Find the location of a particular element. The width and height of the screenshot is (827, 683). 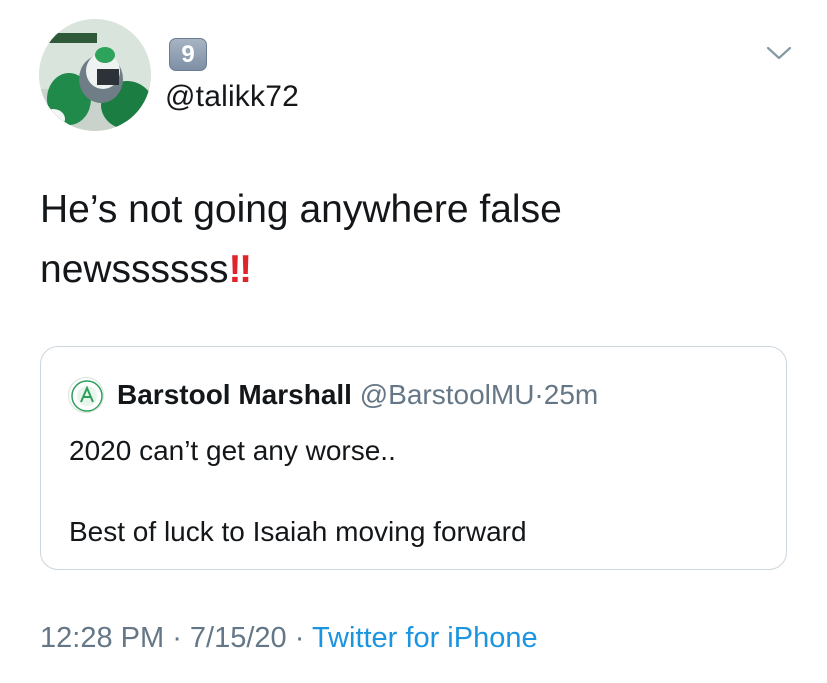

author-avatar is located at coordinates (95, 75).